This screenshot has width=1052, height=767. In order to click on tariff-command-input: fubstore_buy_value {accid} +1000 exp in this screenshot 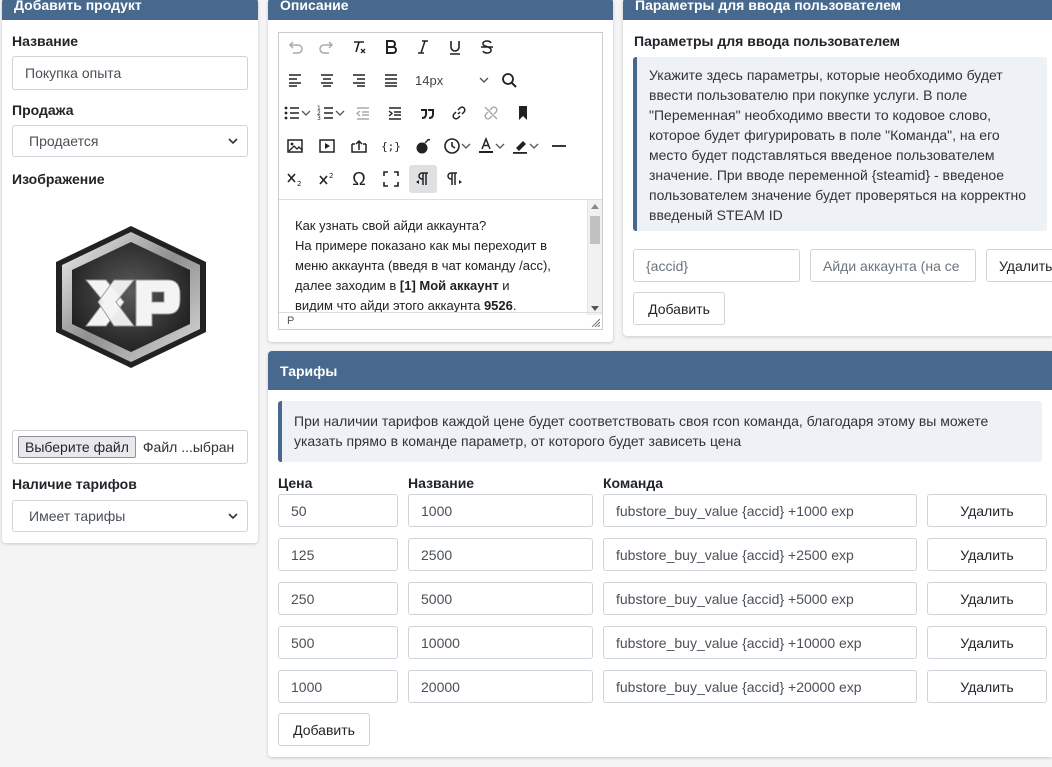, I will do `click(760, 510)`.